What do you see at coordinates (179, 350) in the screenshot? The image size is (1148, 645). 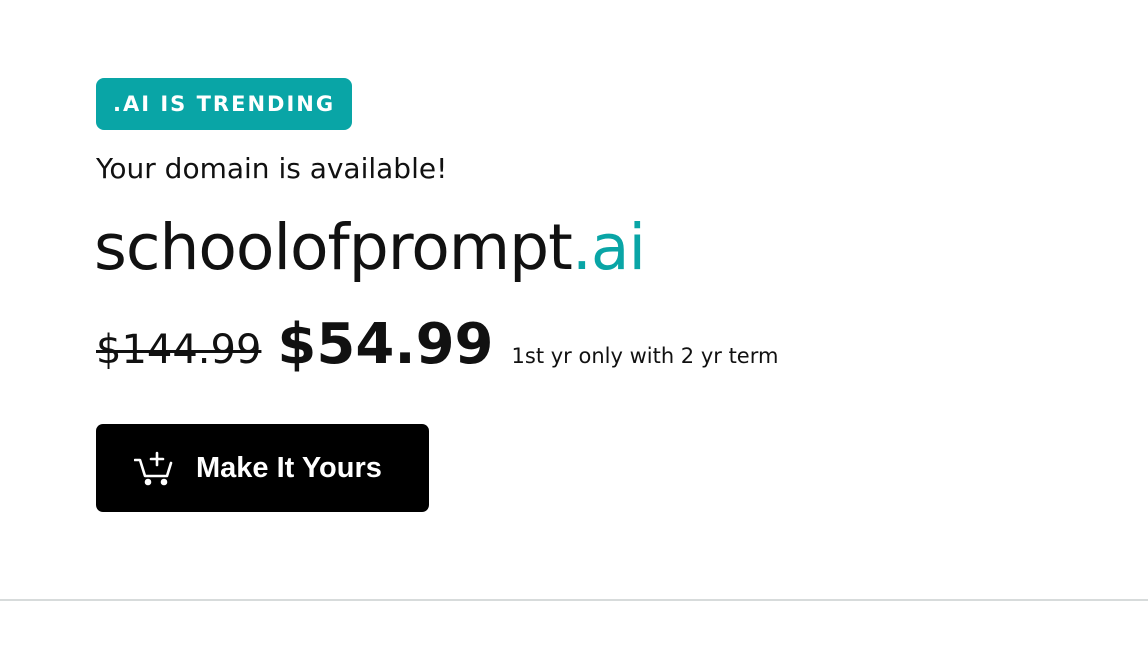 I see `original-price: $144.99` at bounding box center [179, 350].